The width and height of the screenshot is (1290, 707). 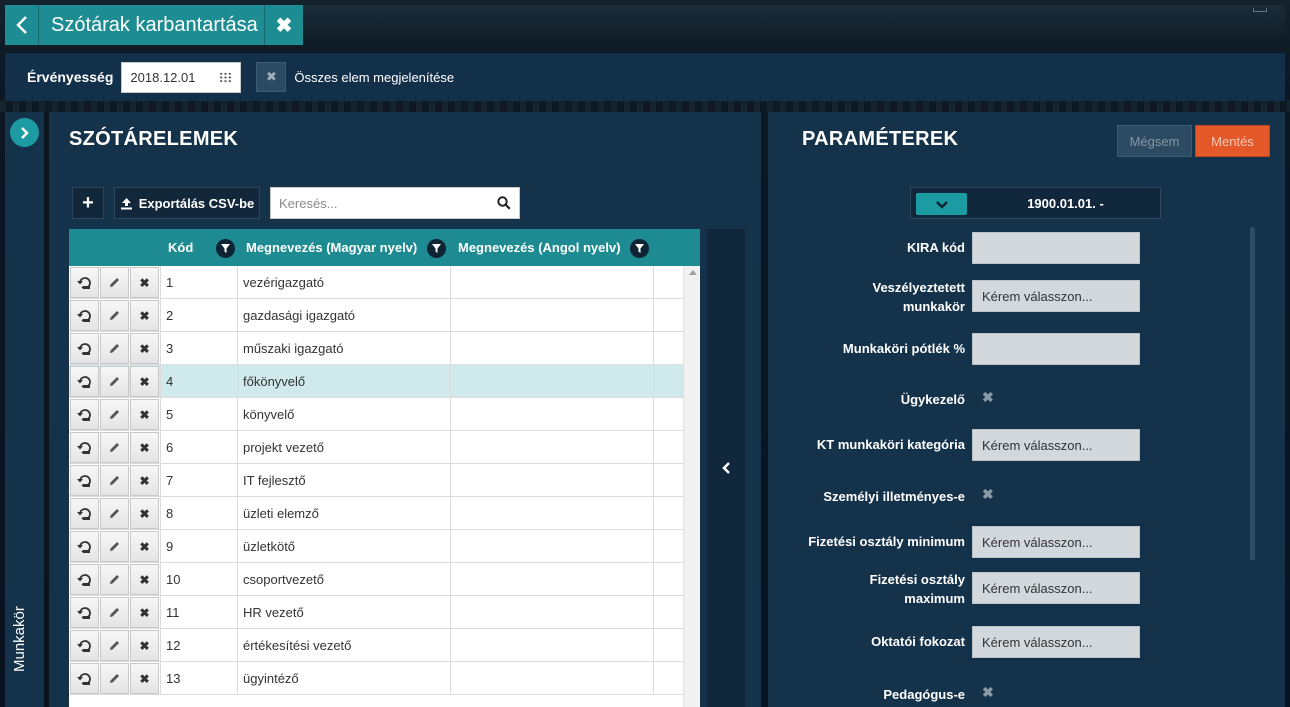 I want to click on close-icon: ✖, so click(x=144, y=447).